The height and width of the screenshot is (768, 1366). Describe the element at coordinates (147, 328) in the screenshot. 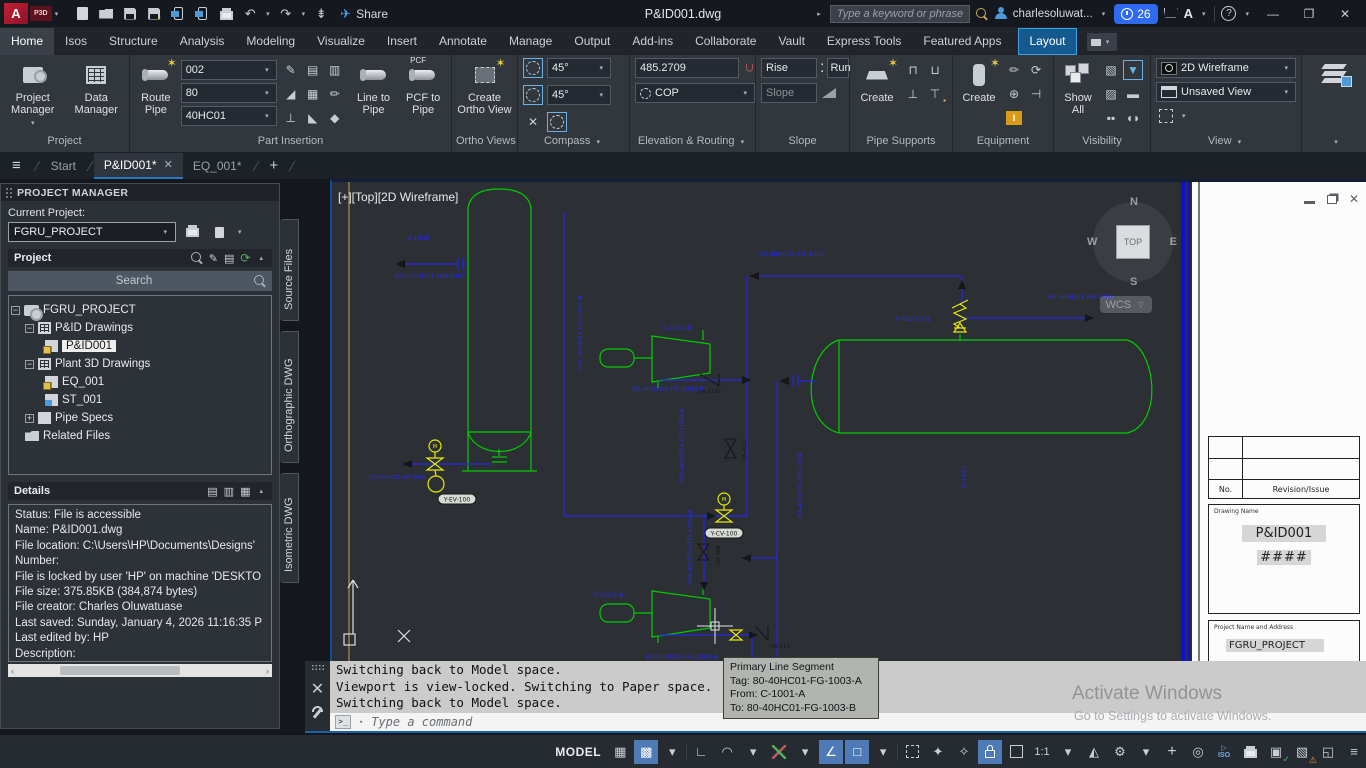

I see `tree-node-pid-drawings: − P&ID Drawings` at that location.